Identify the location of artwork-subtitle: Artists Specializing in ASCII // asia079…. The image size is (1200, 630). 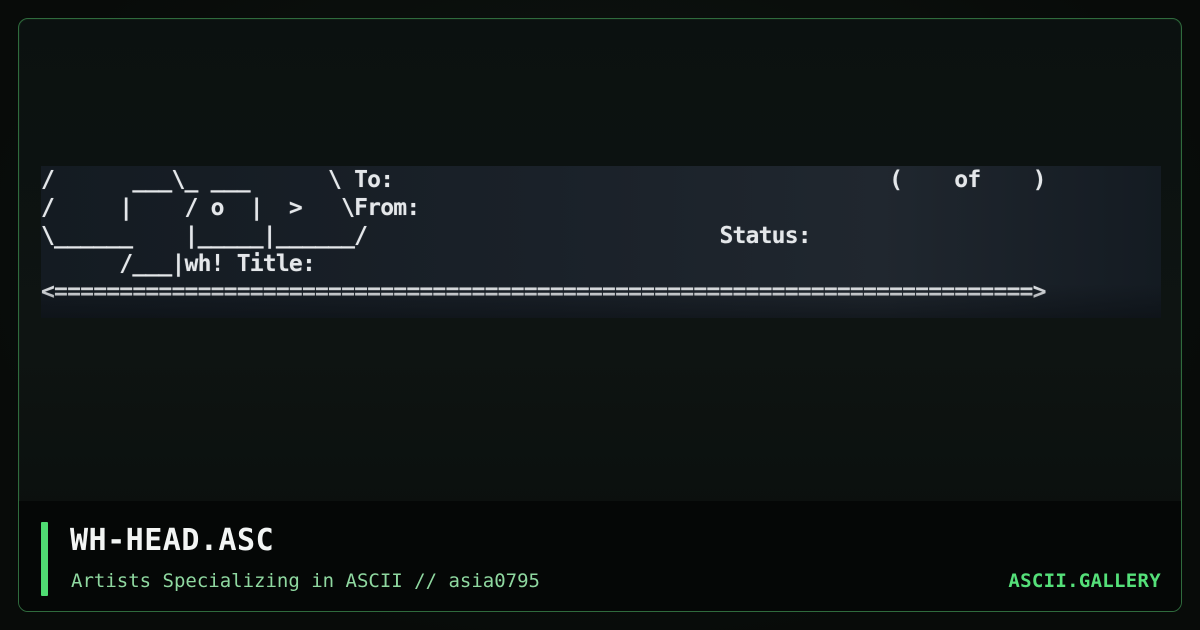
(305, 581).